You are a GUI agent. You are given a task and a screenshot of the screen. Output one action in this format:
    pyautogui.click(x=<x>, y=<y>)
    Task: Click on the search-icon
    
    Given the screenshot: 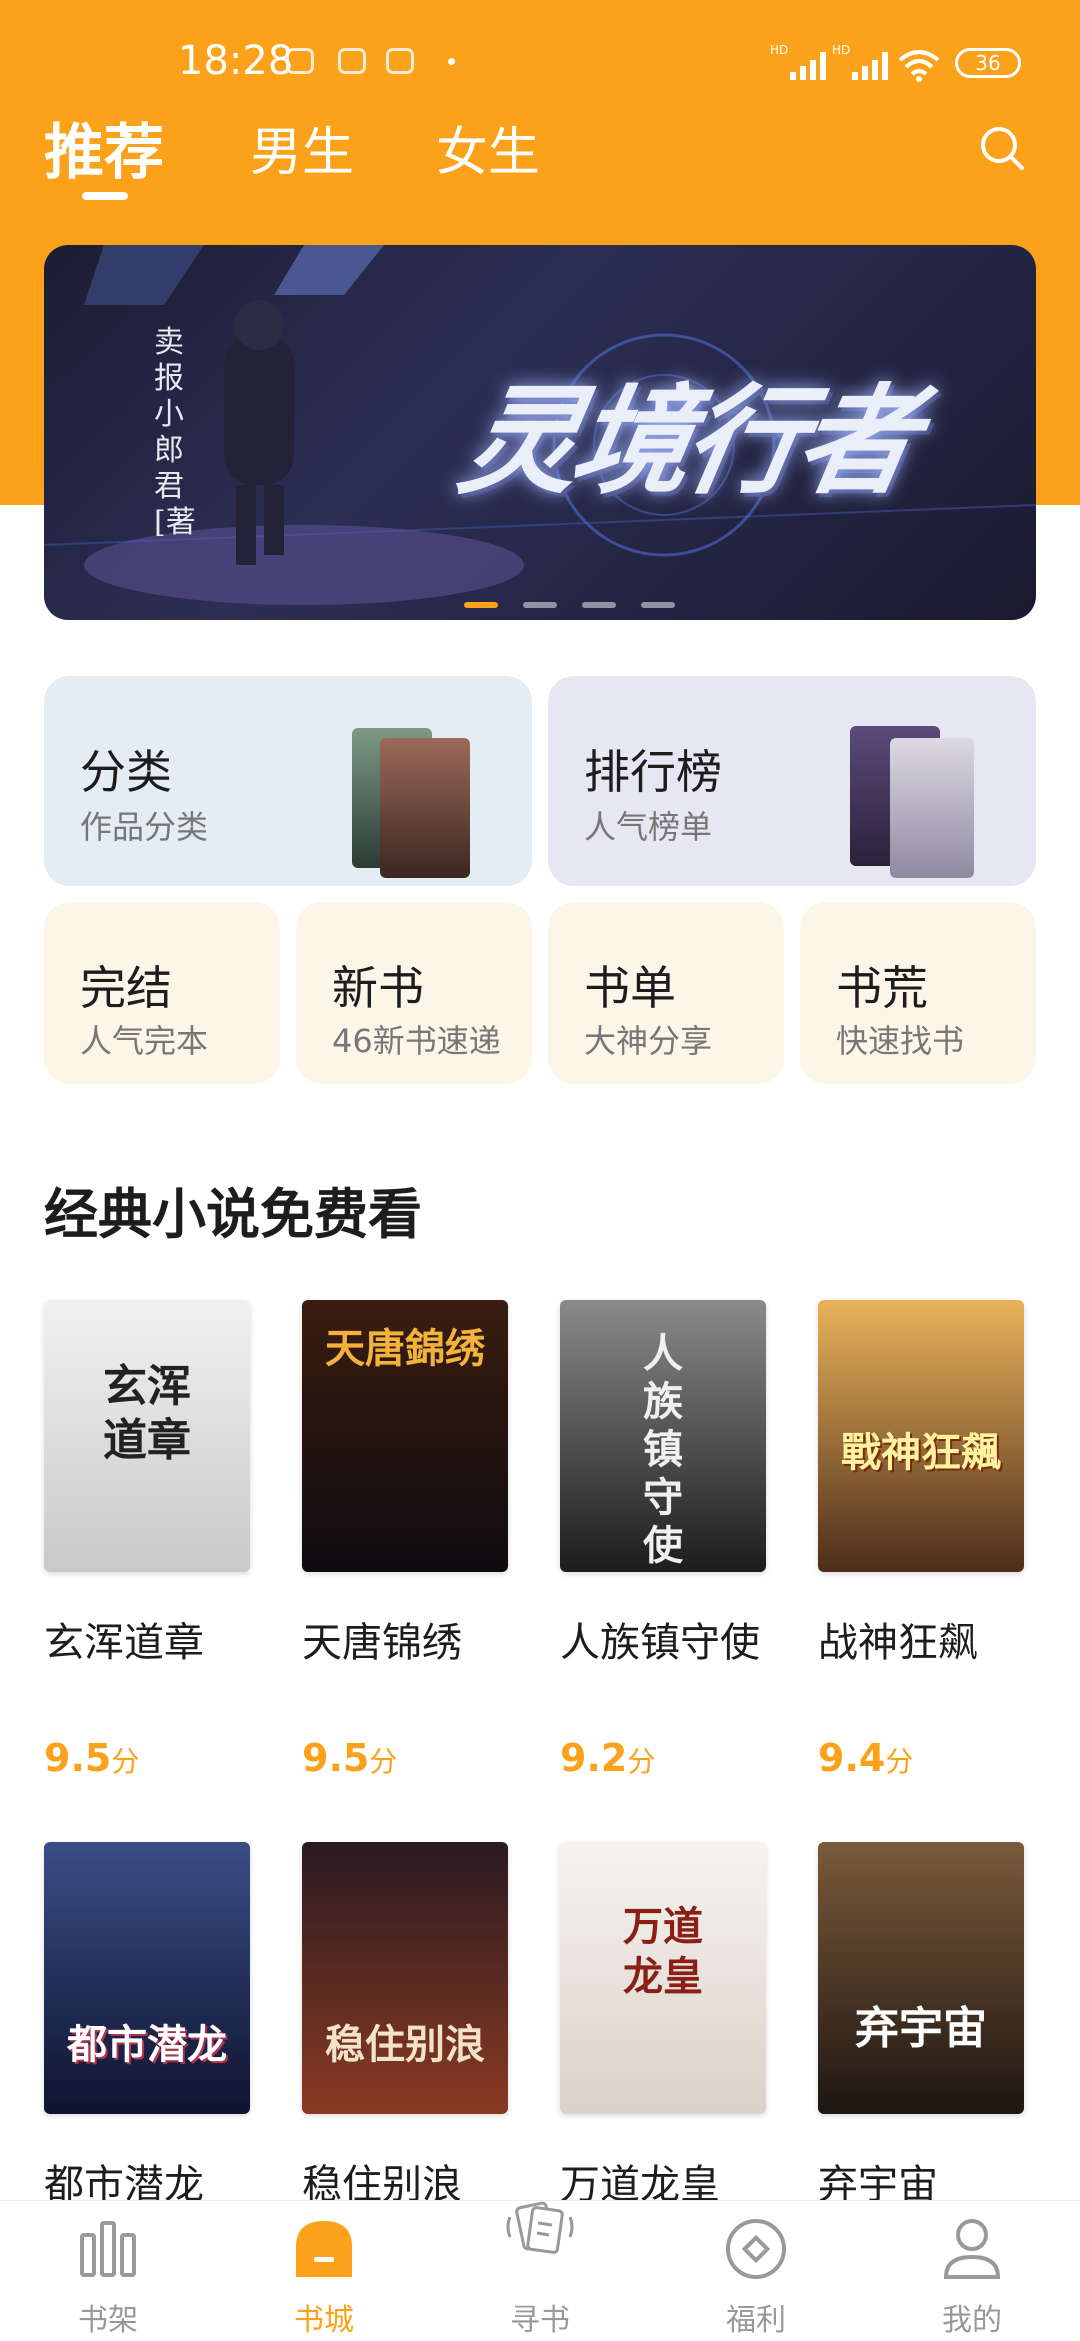 What is the action you would take?
    pyautogui.click(x=1002, y=148)
    